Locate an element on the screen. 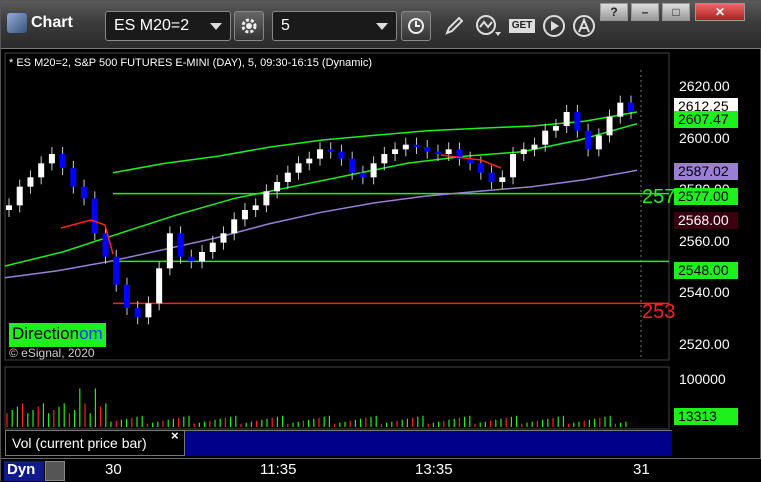  red-level-label: 253 is located at coordinates (659, 312).